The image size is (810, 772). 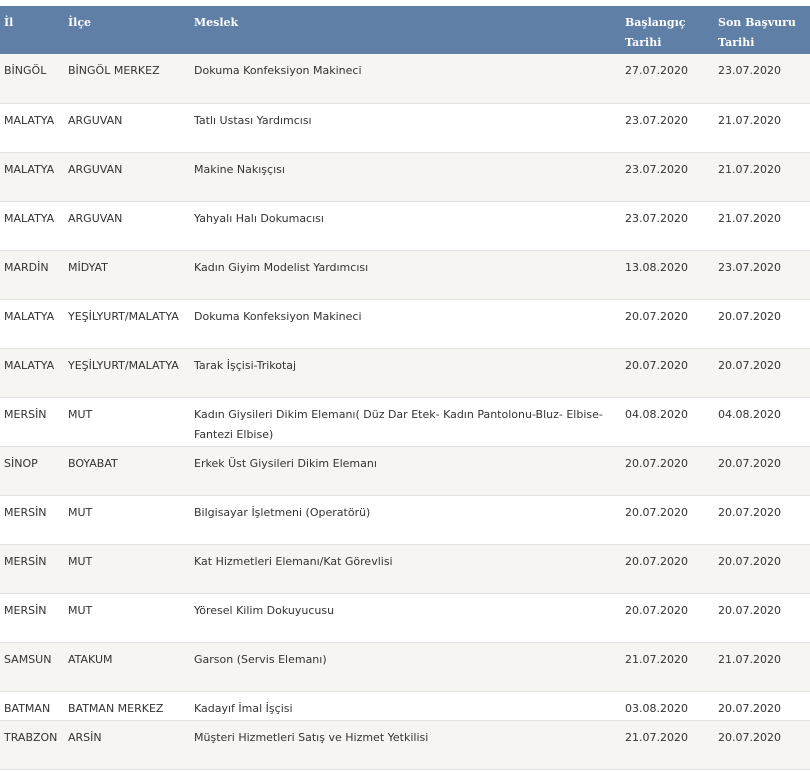 I want to click on header-baslangic-tarihi: Başlangıç Tarihi, so click(x=655, y=32).